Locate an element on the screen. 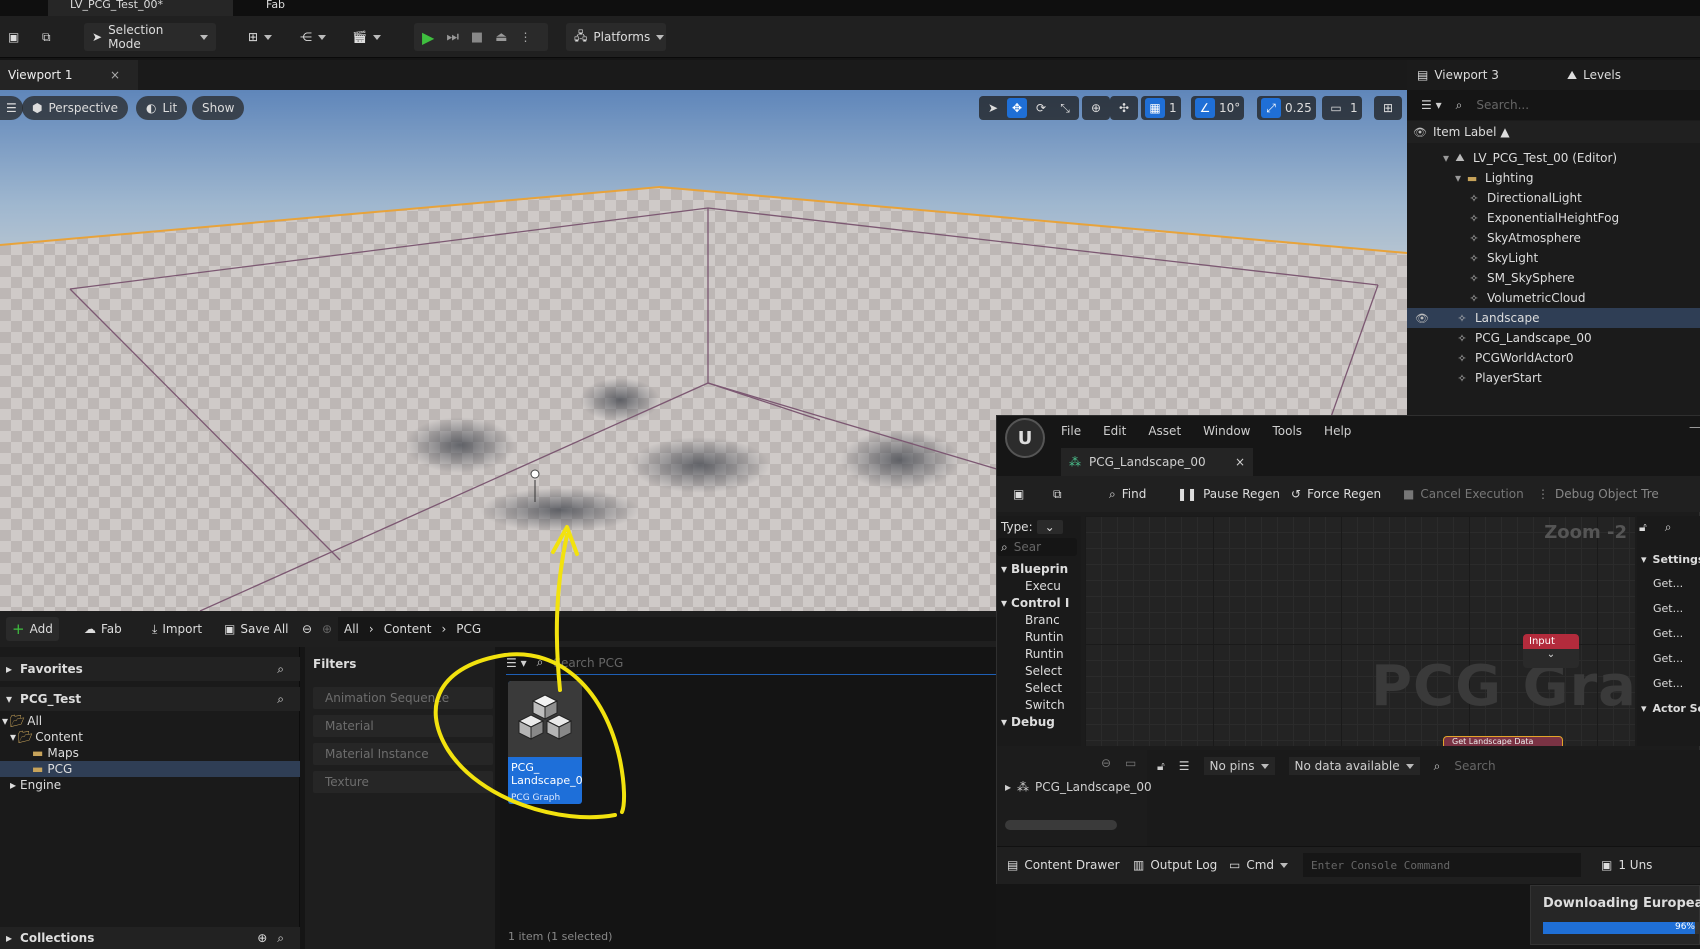  unreal-logo-icon: U is located at coordinates (1025, 438).